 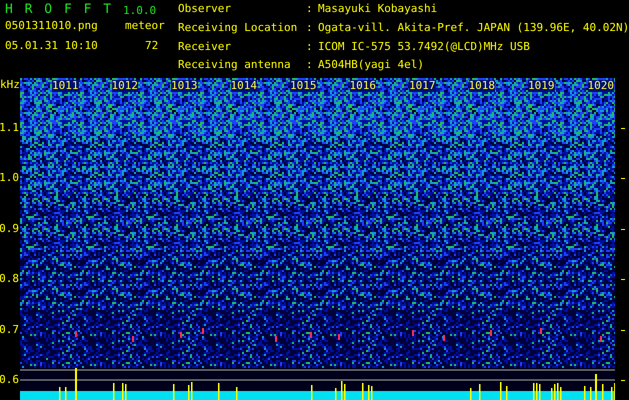 I want to click on y-tick-label: 0.8, so click(x=9, y=279).